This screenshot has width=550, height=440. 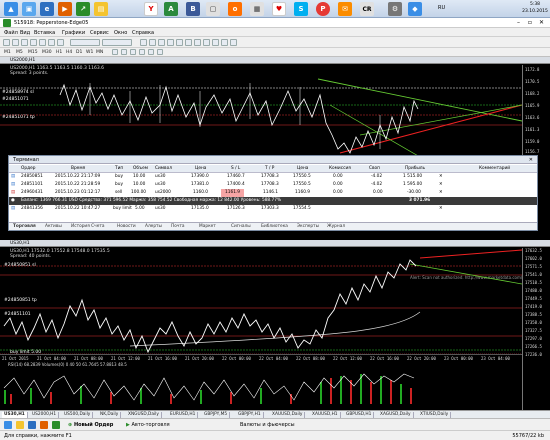 What do you see at coordinates (269, 169) in the screenshot?
I see `column-header: T / P` at bounding box center [269, 169].